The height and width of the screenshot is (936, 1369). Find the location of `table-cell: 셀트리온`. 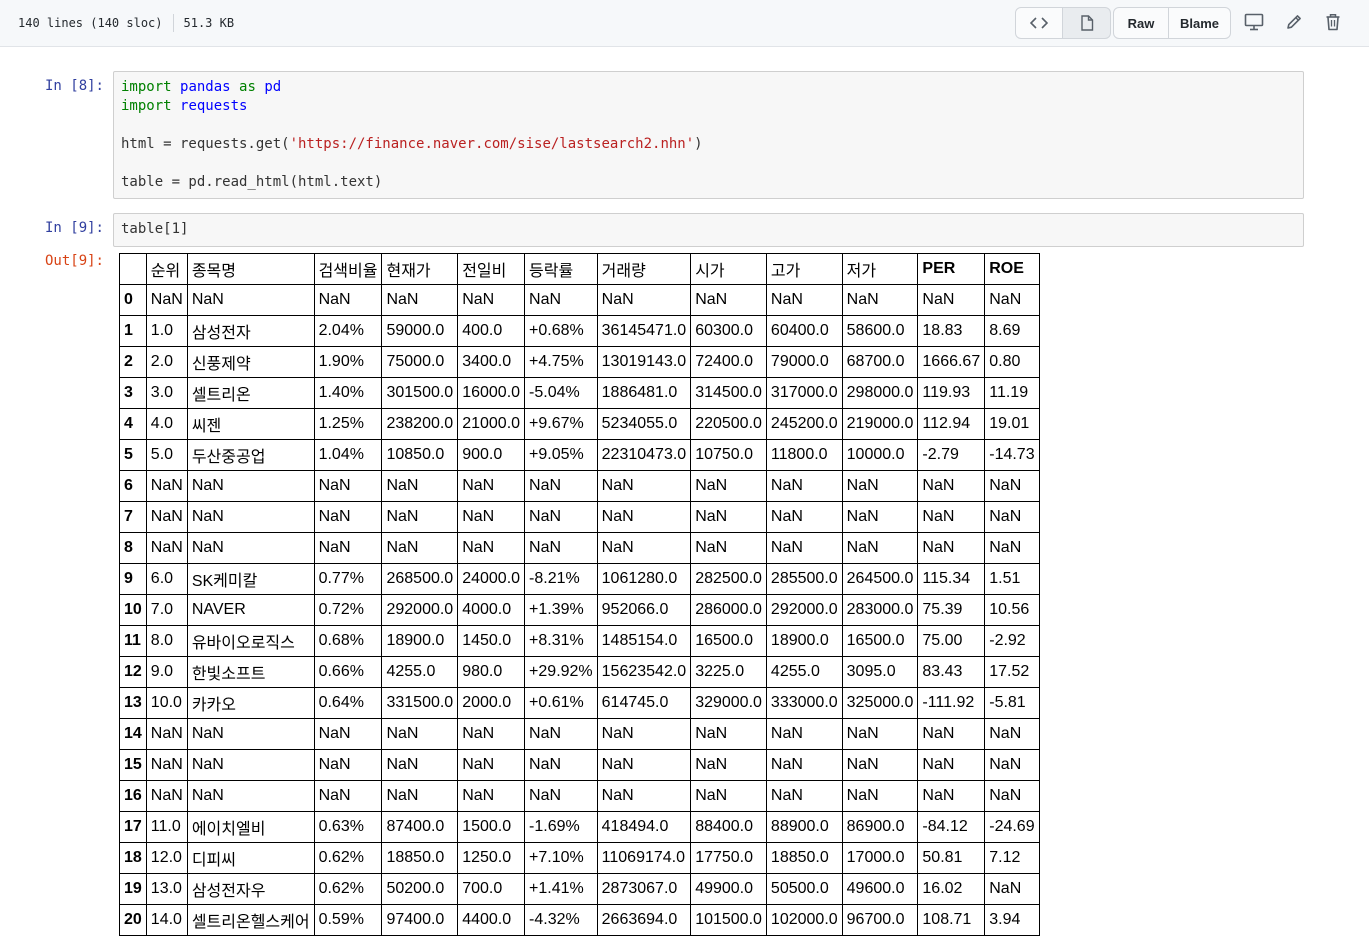

table-cell: 셀트리온 is located at coordinates (250, 393).